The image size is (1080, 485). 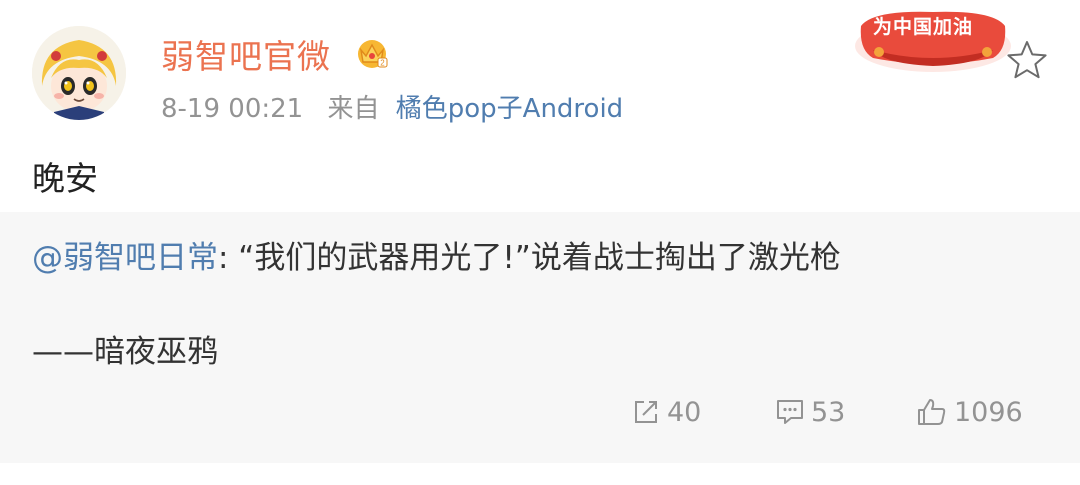 I want to click on comment-count: 53, so click(x=828, y=412).